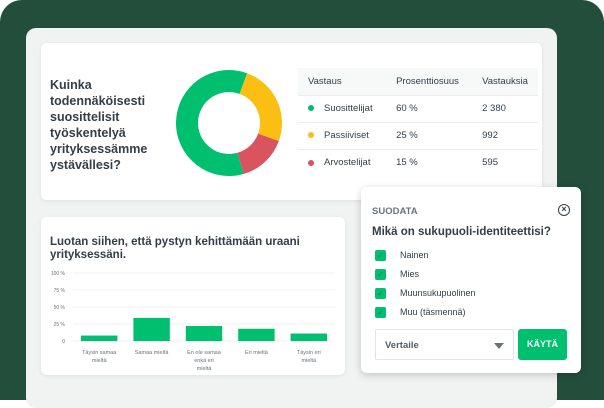 Image resolution: width=604 pixels, height=408 pixels. Describe the element at coordinates (309, 353) in the screenshot. I see `x-tick-label: Täysin eri` at that location.